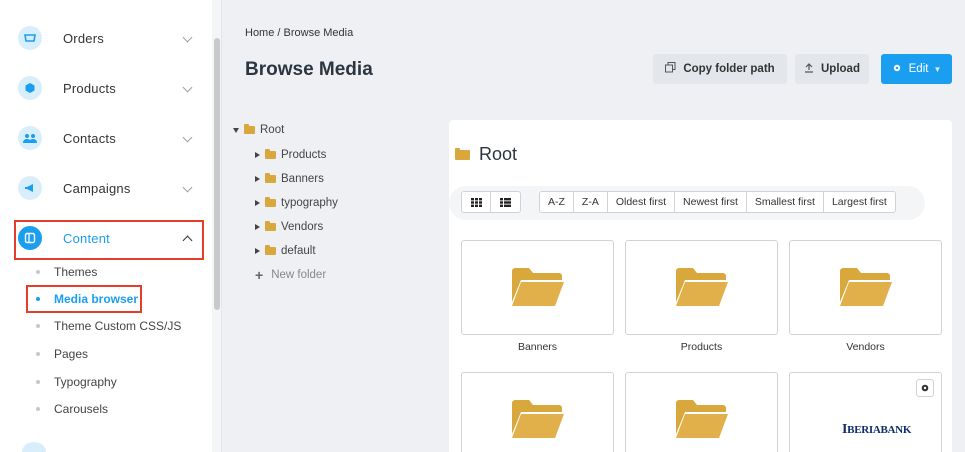 The image size is (965, 452). What do you see at coordinates (729, 69) in the screenshot?
I see `copy-folder-path-label: Copy folder path` at bounding box center [729, 69].